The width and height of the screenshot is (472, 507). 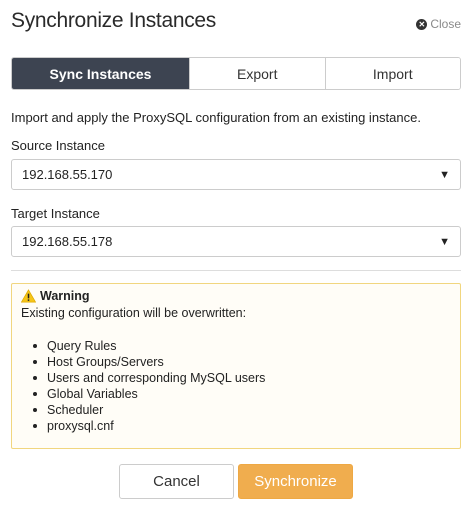 I want to click on tab-bar: Sync Instances Export Import, so click(x=236, y=73).